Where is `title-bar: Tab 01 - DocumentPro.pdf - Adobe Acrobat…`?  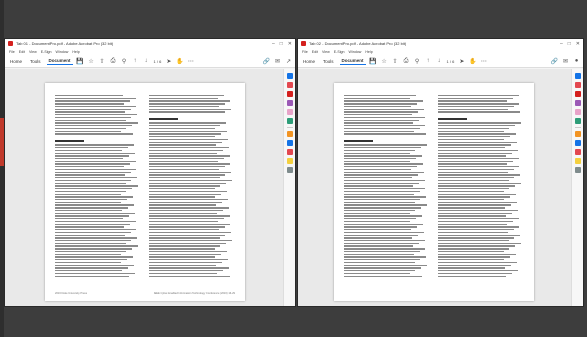 title-bar: Tab 01 - DocumentPro.pdf - Adobe Acrobat… is located at coordinates (150, 43).